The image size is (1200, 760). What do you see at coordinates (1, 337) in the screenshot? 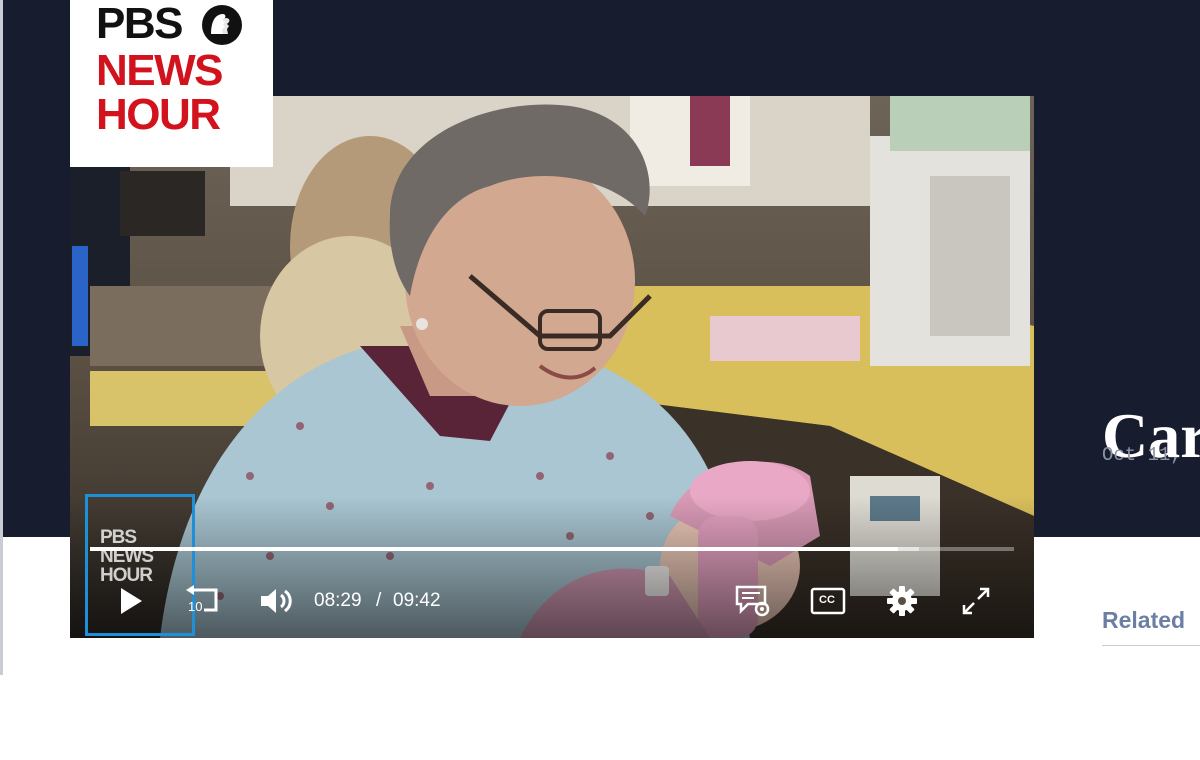
I see `page-left-edge` at bounding box center [1, 337].